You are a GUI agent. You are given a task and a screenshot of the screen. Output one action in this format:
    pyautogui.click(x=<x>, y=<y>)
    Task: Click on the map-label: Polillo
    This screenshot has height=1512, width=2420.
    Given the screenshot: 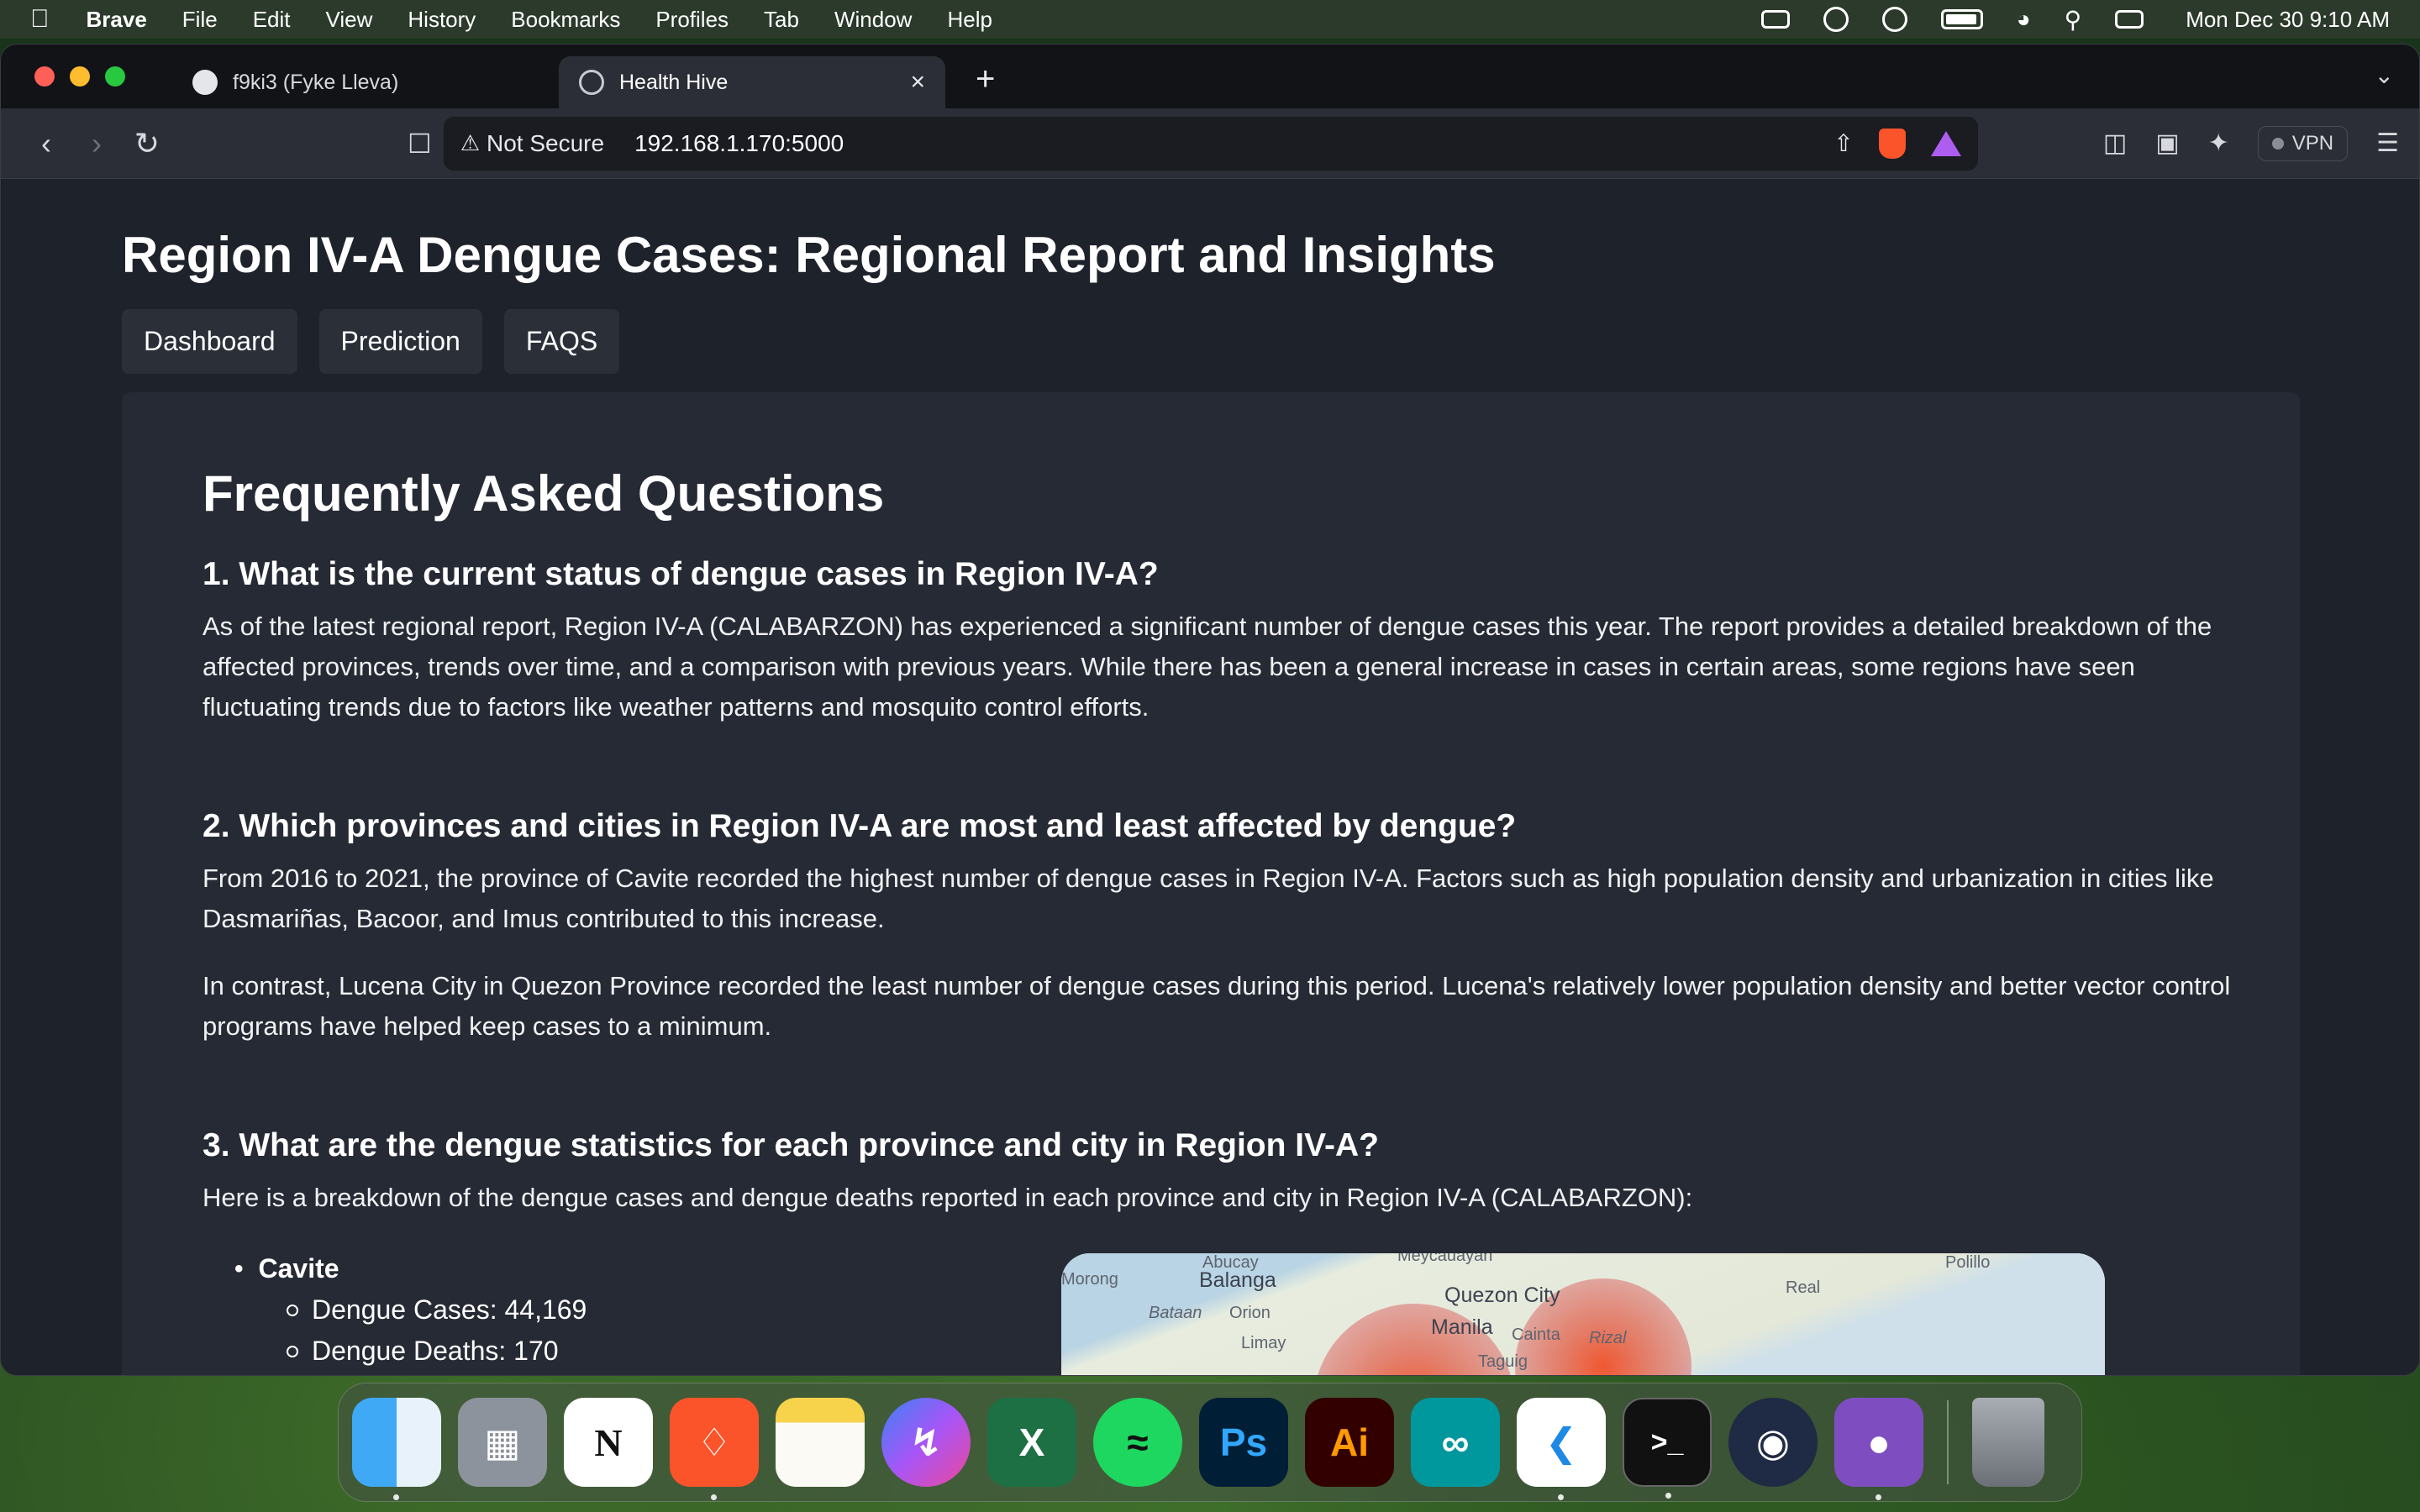 What is the action you would take?
    pyautogui.click(x=1968, y=1262)
    